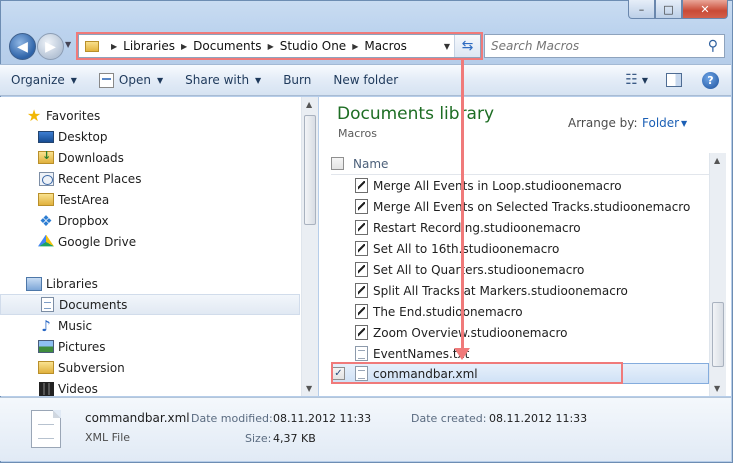 This screenshot has height=463, width=733. Describe the element at coordinates (217, 80) in the screenshot. I see `share-with-label: Share with` at that location.